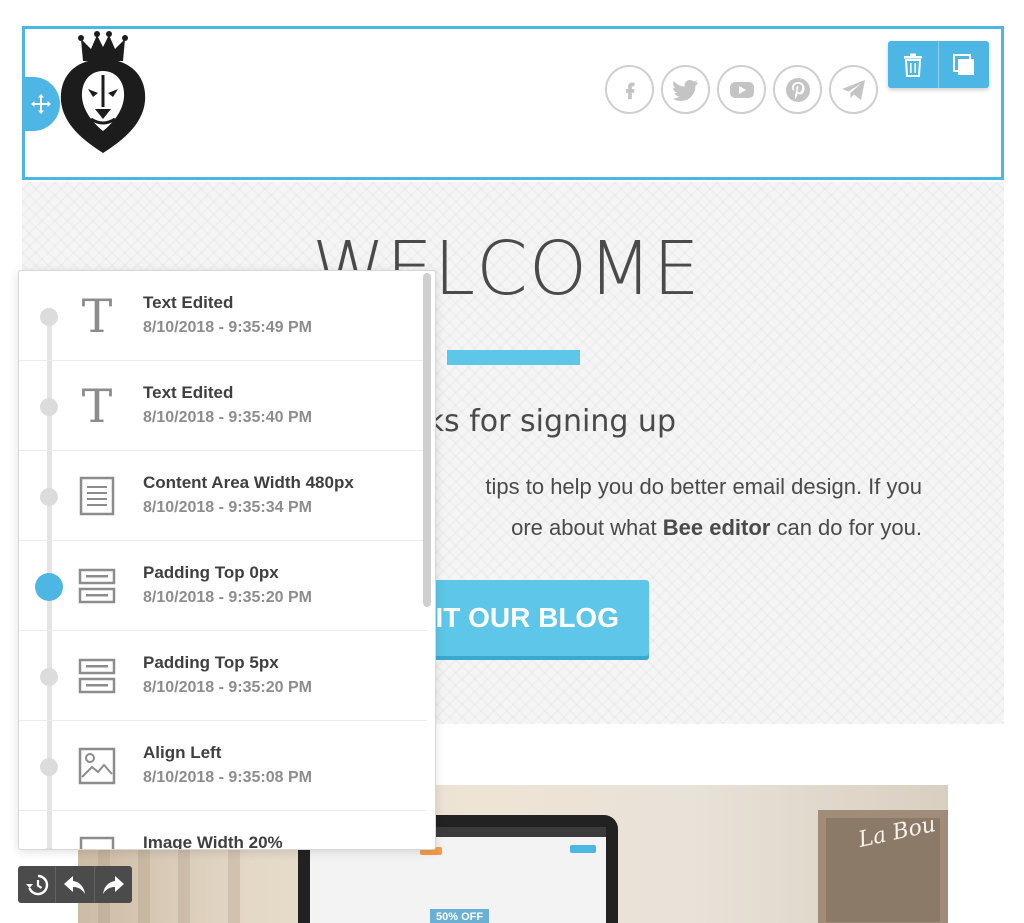 This screenshot has width=1024, height=923. I want to click on history-item-title: Image Width 20%, so click(213, 841).